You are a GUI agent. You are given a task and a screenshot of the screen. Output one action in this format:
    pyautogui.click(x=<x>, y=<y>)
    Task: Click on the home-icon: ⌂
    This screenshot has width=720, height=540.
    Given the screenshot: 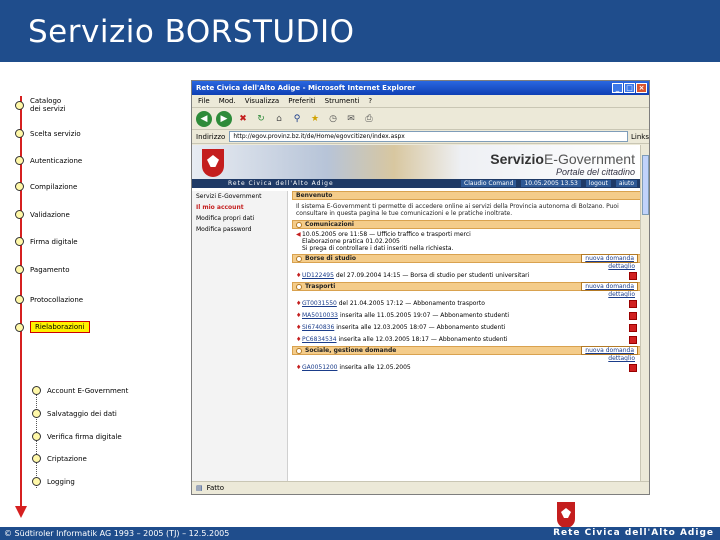 What is the action you would take?
    pyautogui.click(x=279, y=119)
    